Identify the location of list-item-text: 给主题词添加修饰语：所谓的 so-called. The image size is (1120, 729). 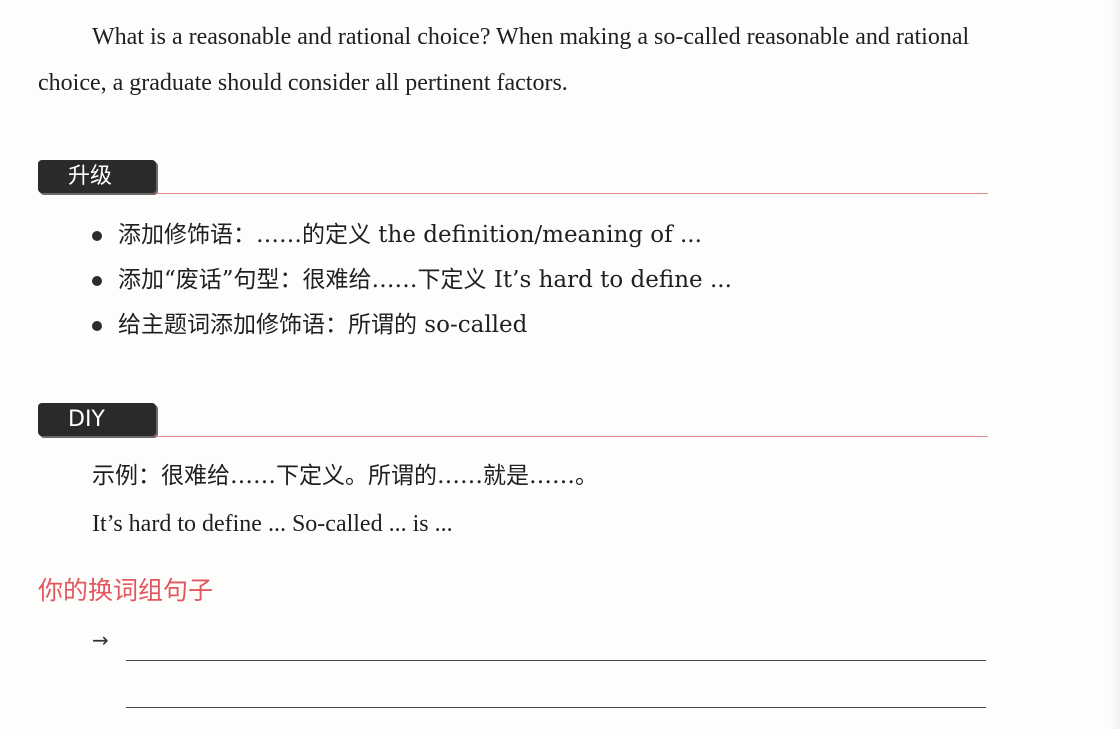
(323, 325).